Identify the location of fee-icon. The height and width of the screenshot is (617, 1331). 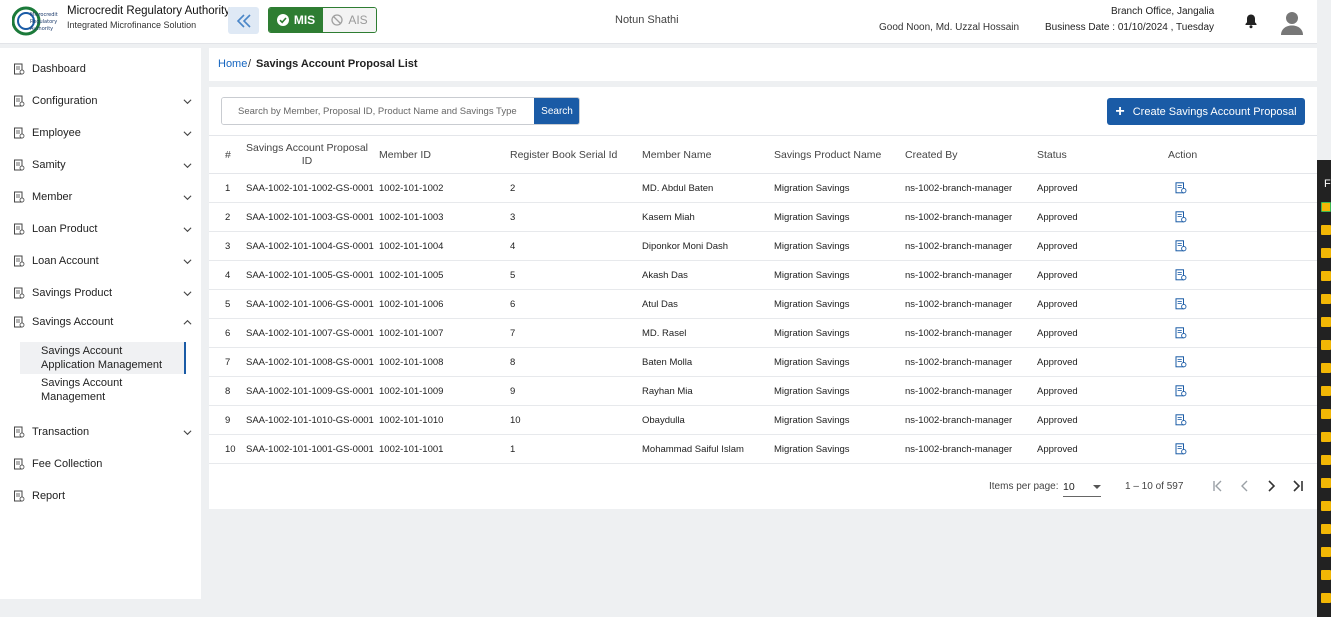
(19, 464).